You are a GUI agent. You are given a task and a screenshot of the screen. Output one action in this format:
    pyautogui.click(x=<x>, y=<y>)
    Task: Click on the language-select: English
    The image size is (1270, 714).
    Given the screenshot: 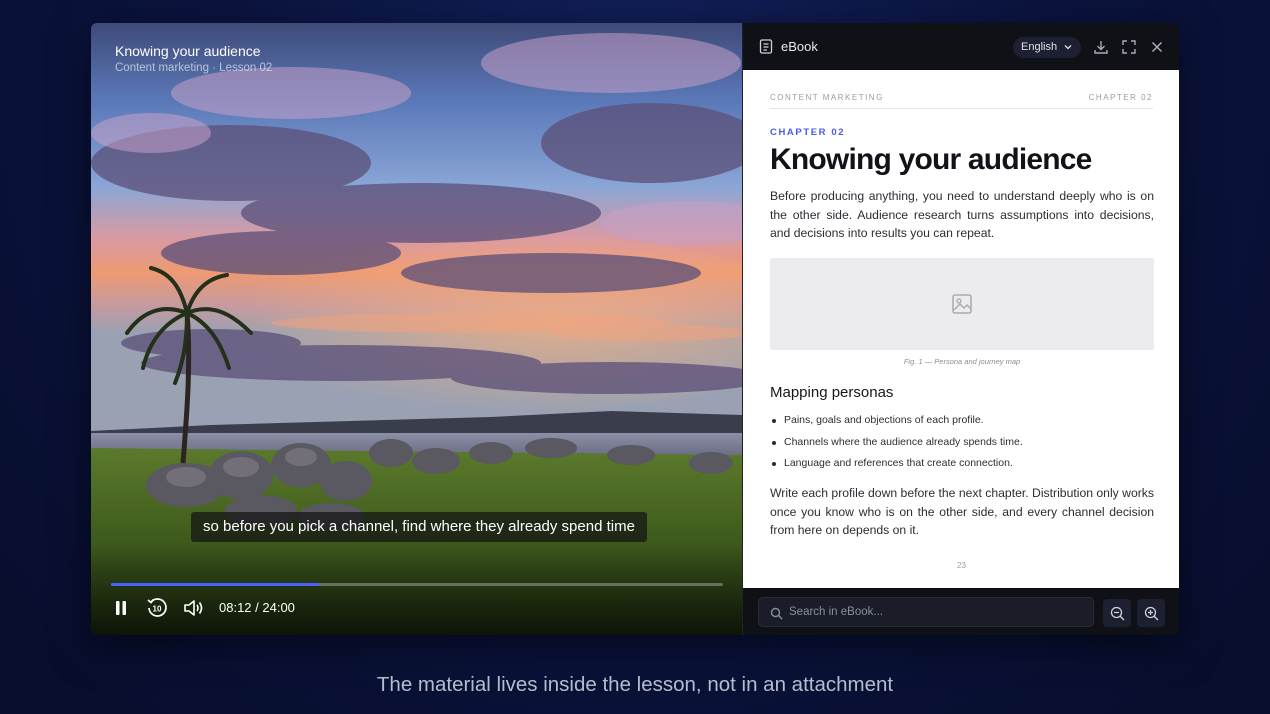 What is the action you would take?
    pyautogui.click(x=1047, y=47)
    